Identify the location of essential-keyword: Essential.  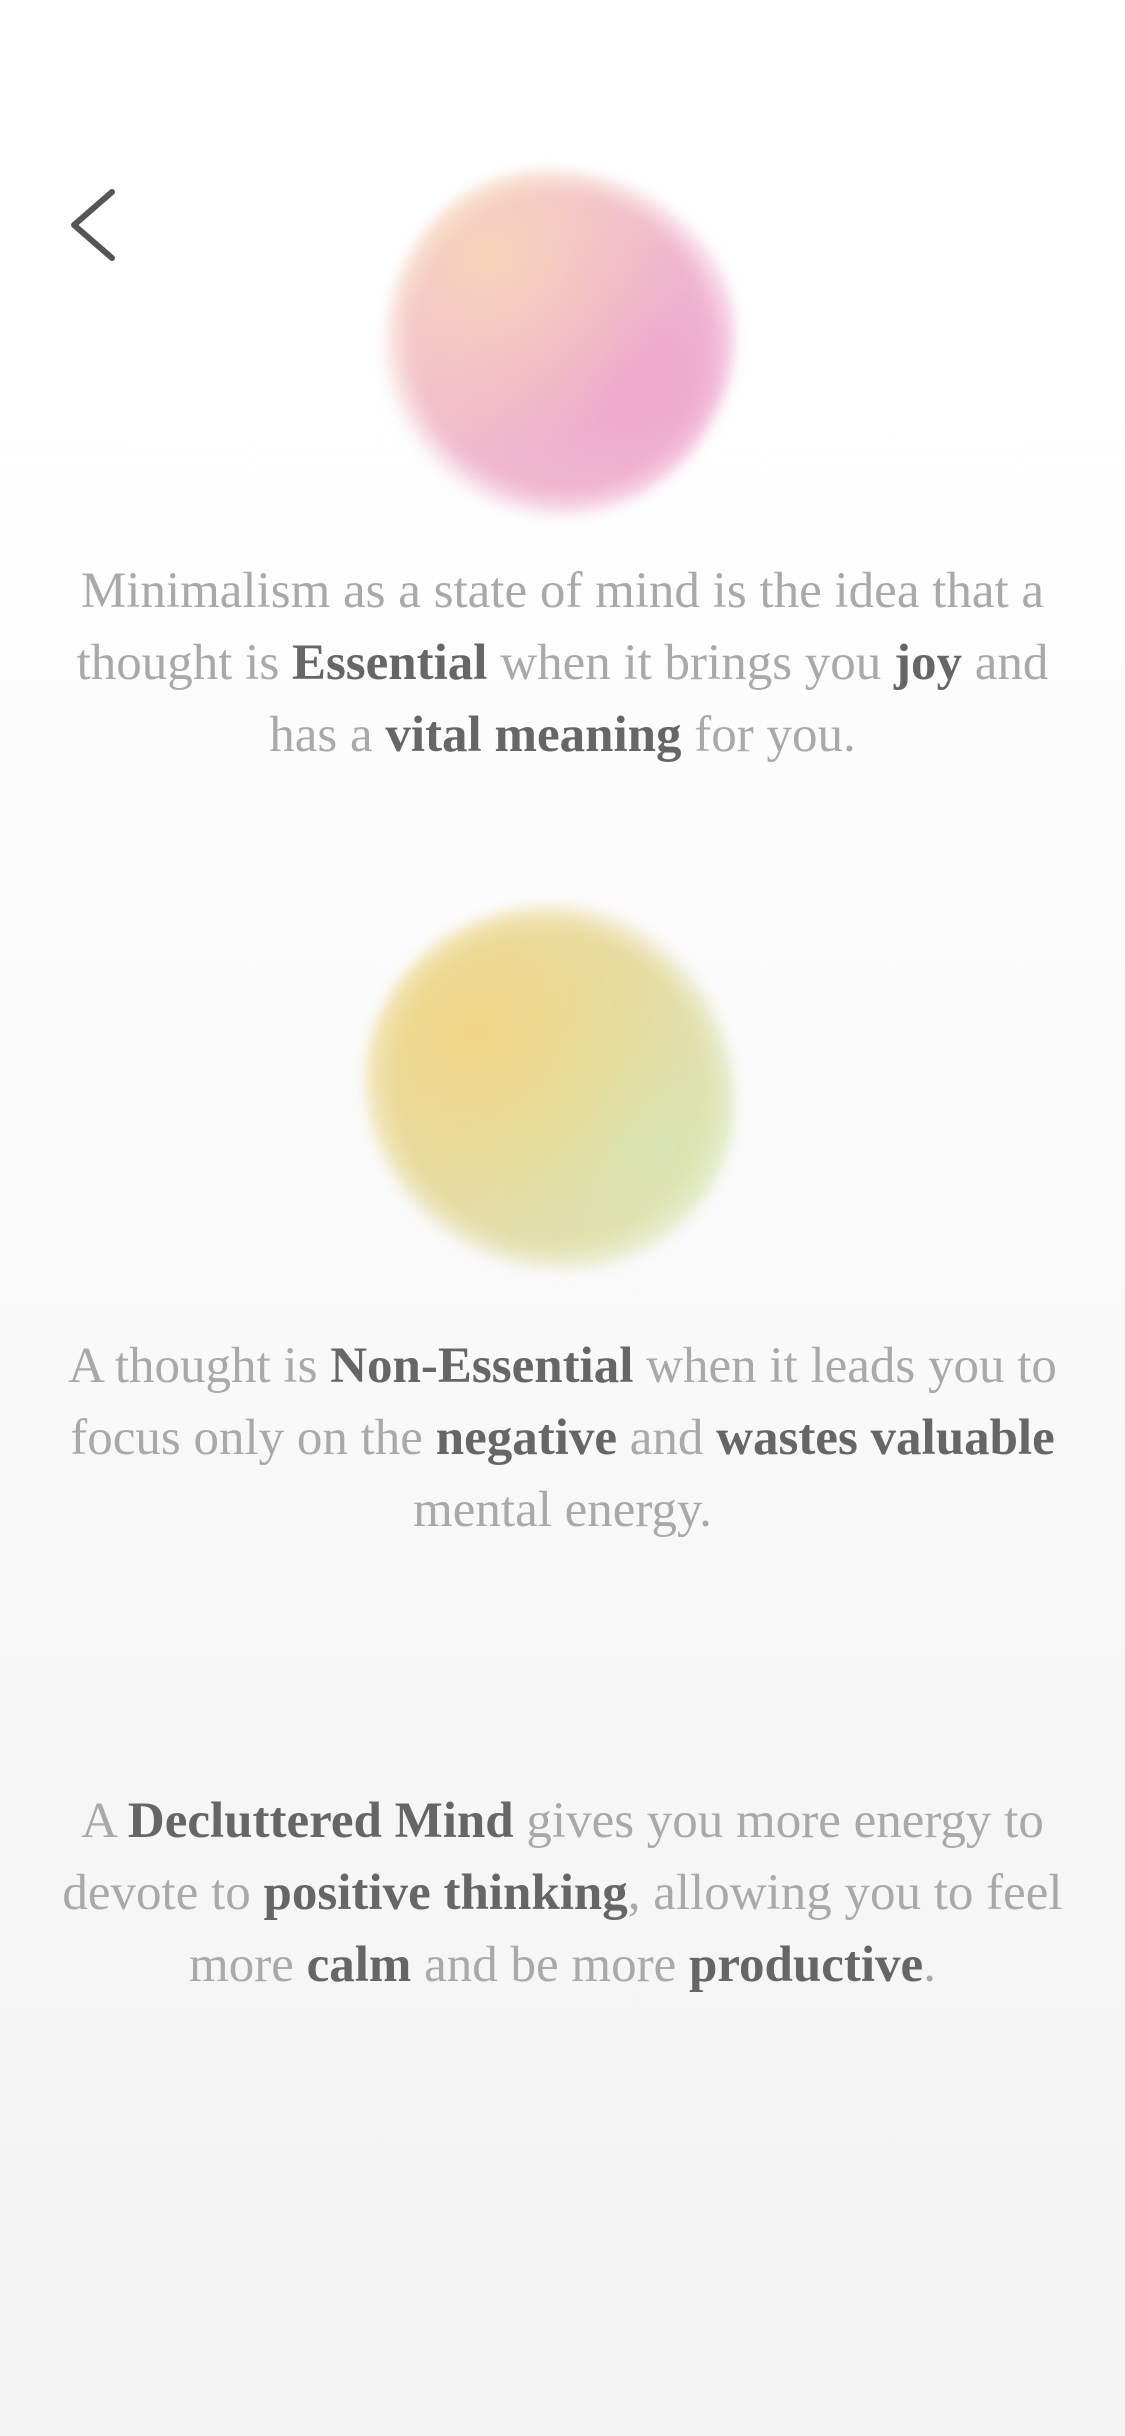
(389, 663).